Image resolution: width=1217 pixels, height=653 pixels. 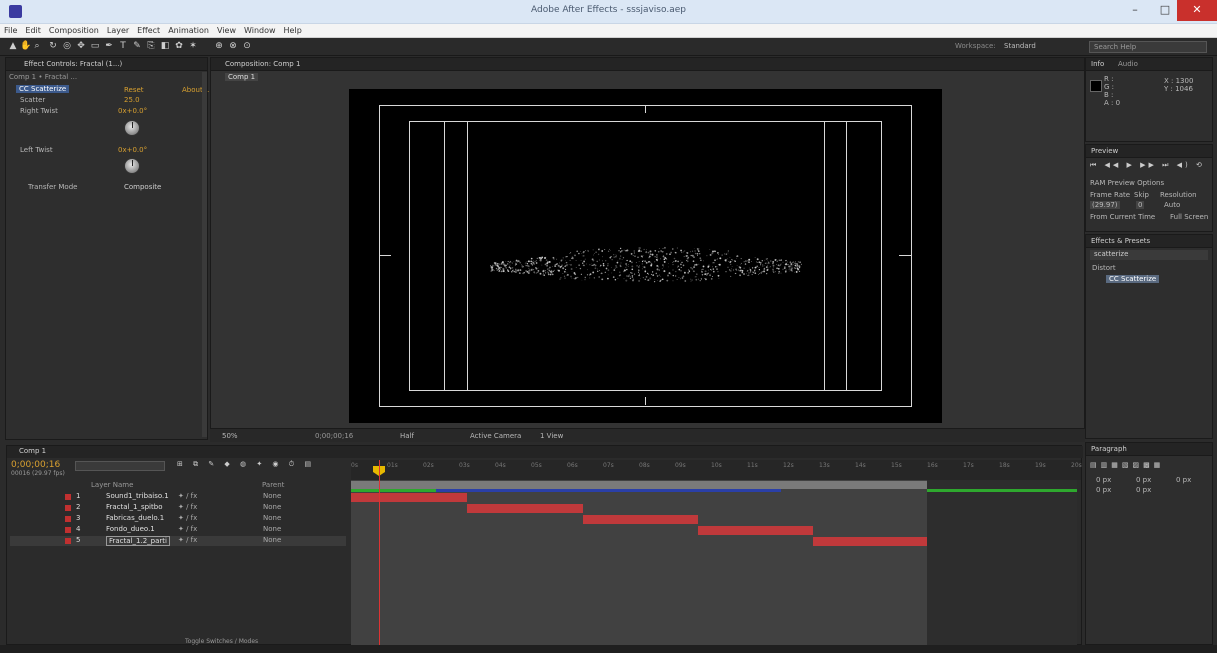 I want to click on roto-brush-tool-icon: ✿, so click(x=179, y=46).